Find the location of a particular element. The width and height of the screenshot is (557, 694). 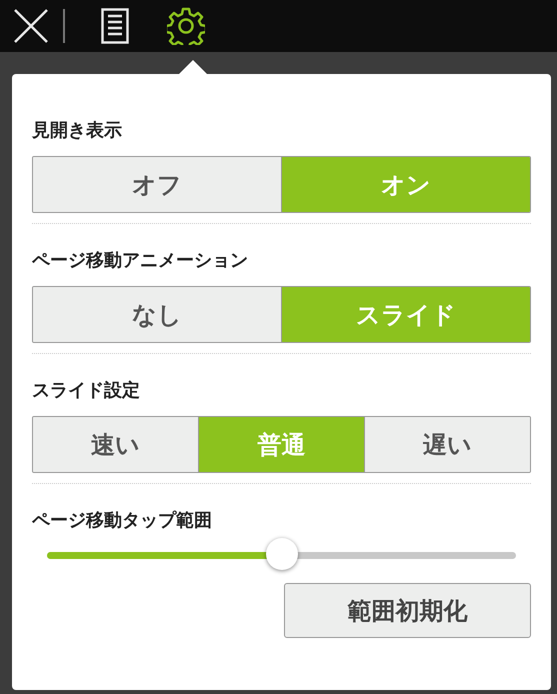

document-icon is located at coordinates (115, 26).